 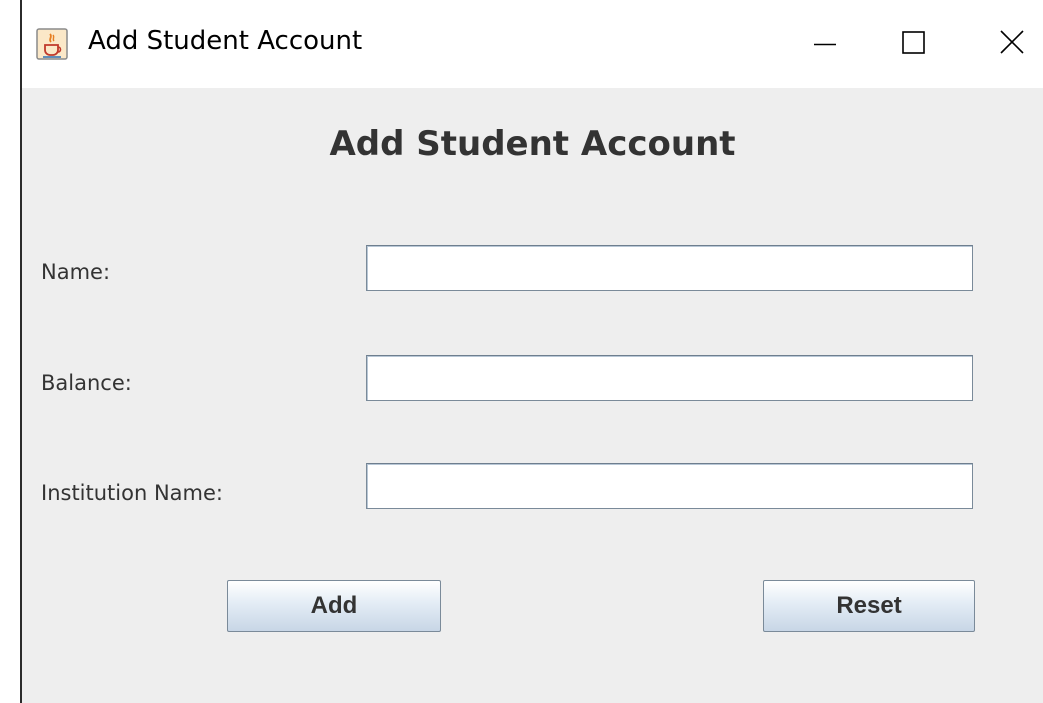 What do you see at coordinates (76, 272) in the screenshot?
I see `name-label: Name:` at bounding box center [76, 272].